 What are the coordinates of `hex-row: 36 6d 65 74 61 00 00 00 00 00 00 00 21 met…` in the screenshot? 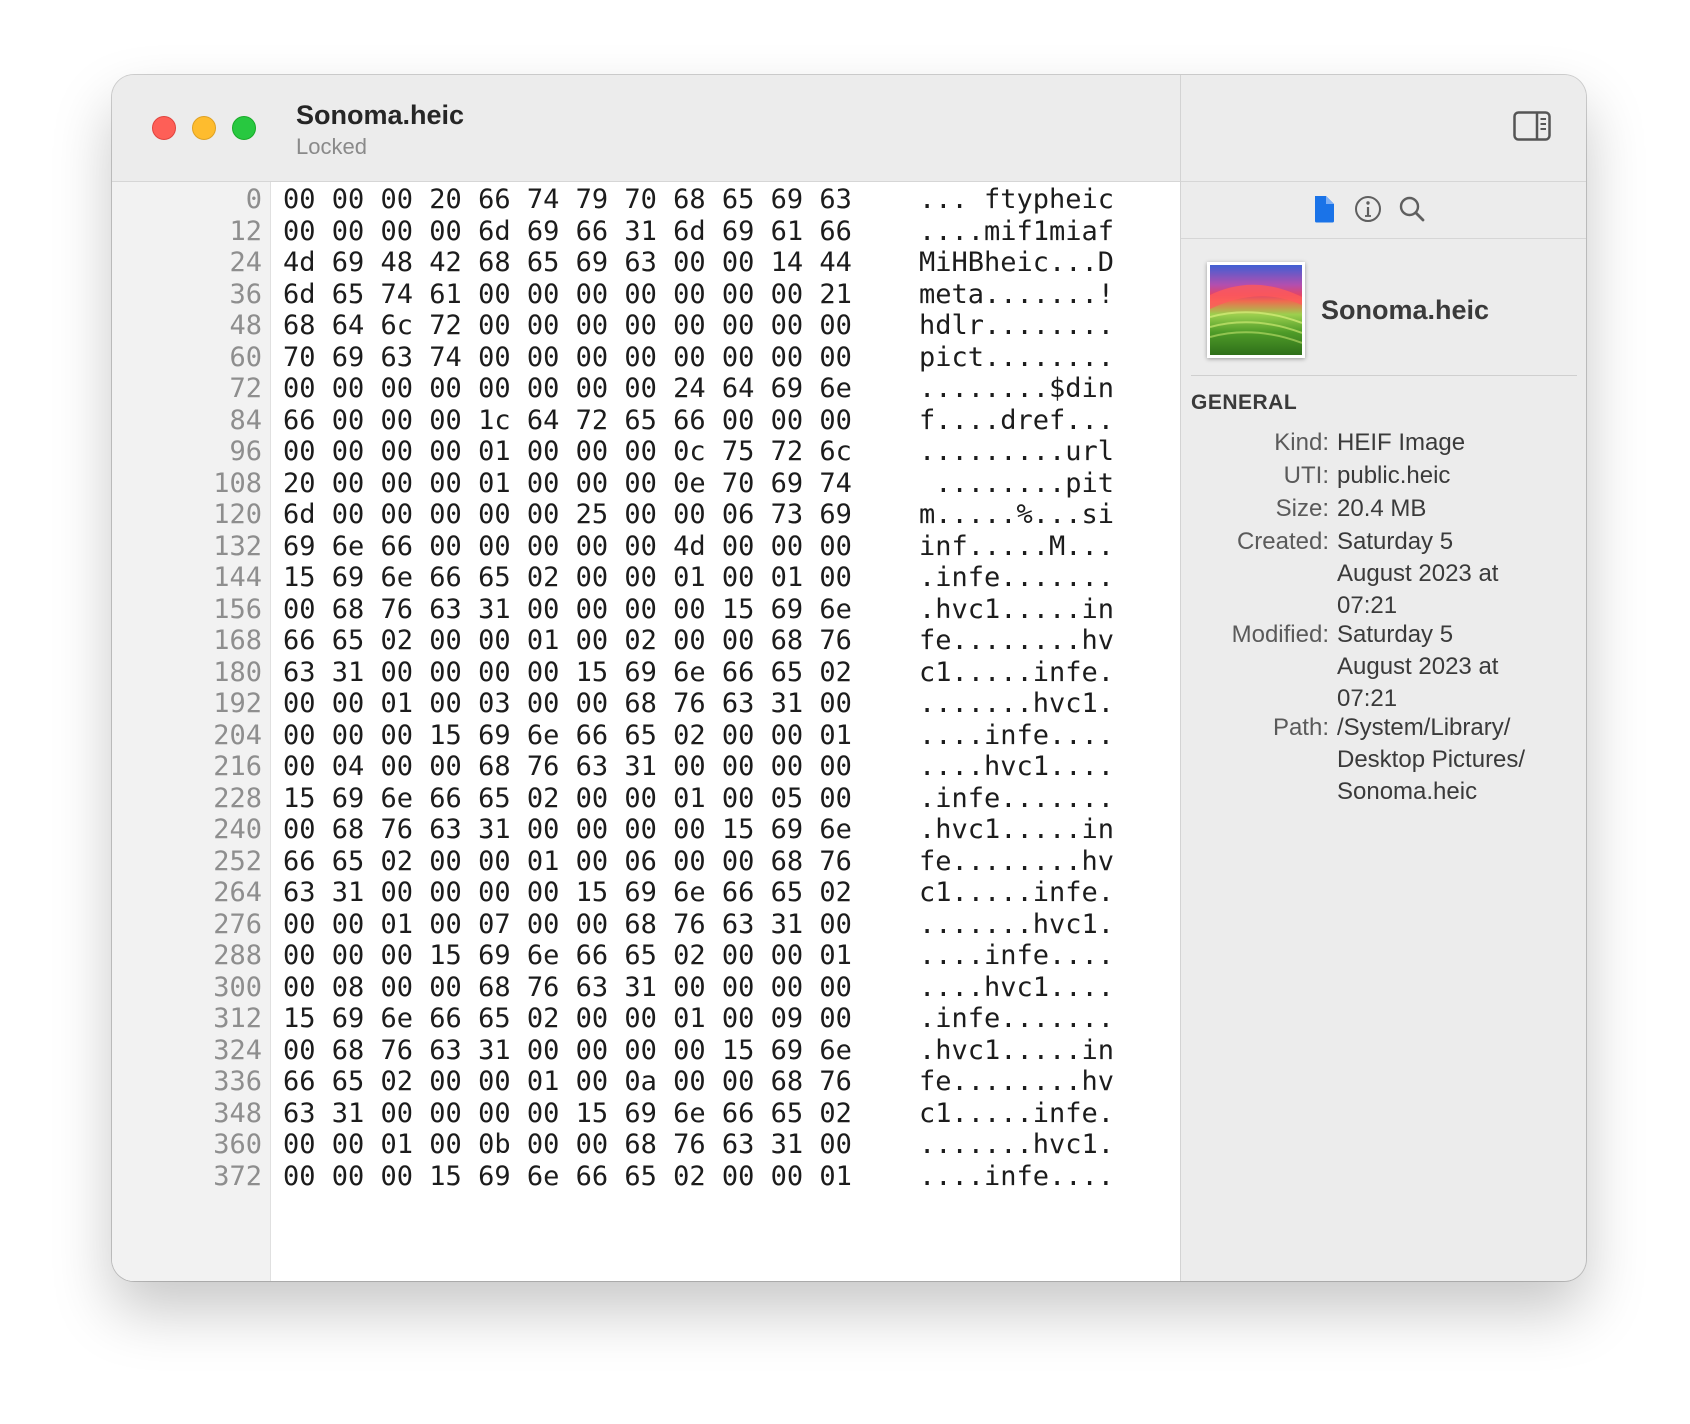 It's located at (646, 295).